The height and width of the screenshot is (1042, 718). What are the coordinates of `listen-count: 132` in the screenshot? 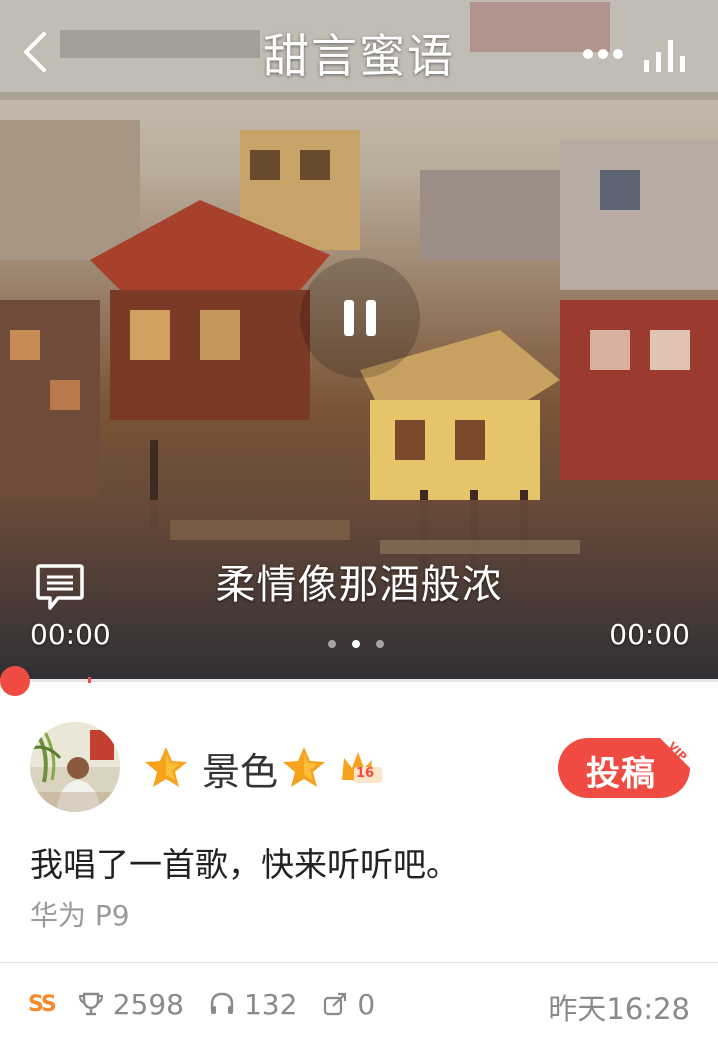 It's located at (270, 1004).